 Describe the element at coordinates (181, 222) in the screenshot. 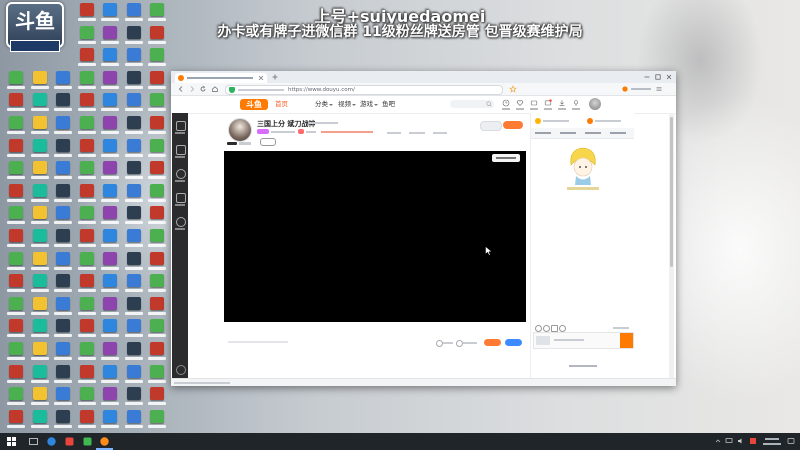

I see `sidebar-game-icon` at that location.